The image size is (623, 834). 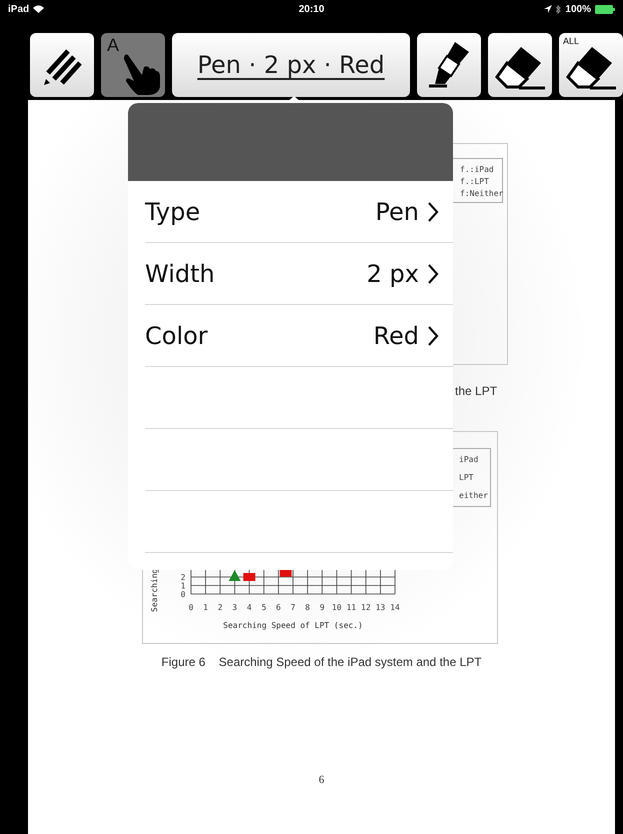 What do you see at coordinates (321, 662) in the screenshot?
I see `figure-caption: Figure 6 Searching Speed of the iPad system and the LPT` at bounding box center [321, 662].